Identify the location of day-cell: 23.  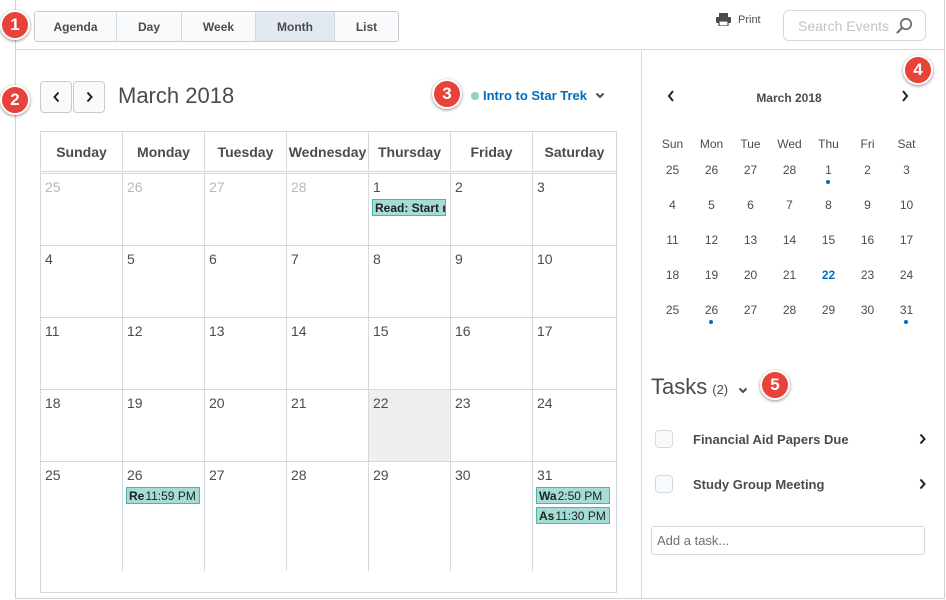
(492, 425).